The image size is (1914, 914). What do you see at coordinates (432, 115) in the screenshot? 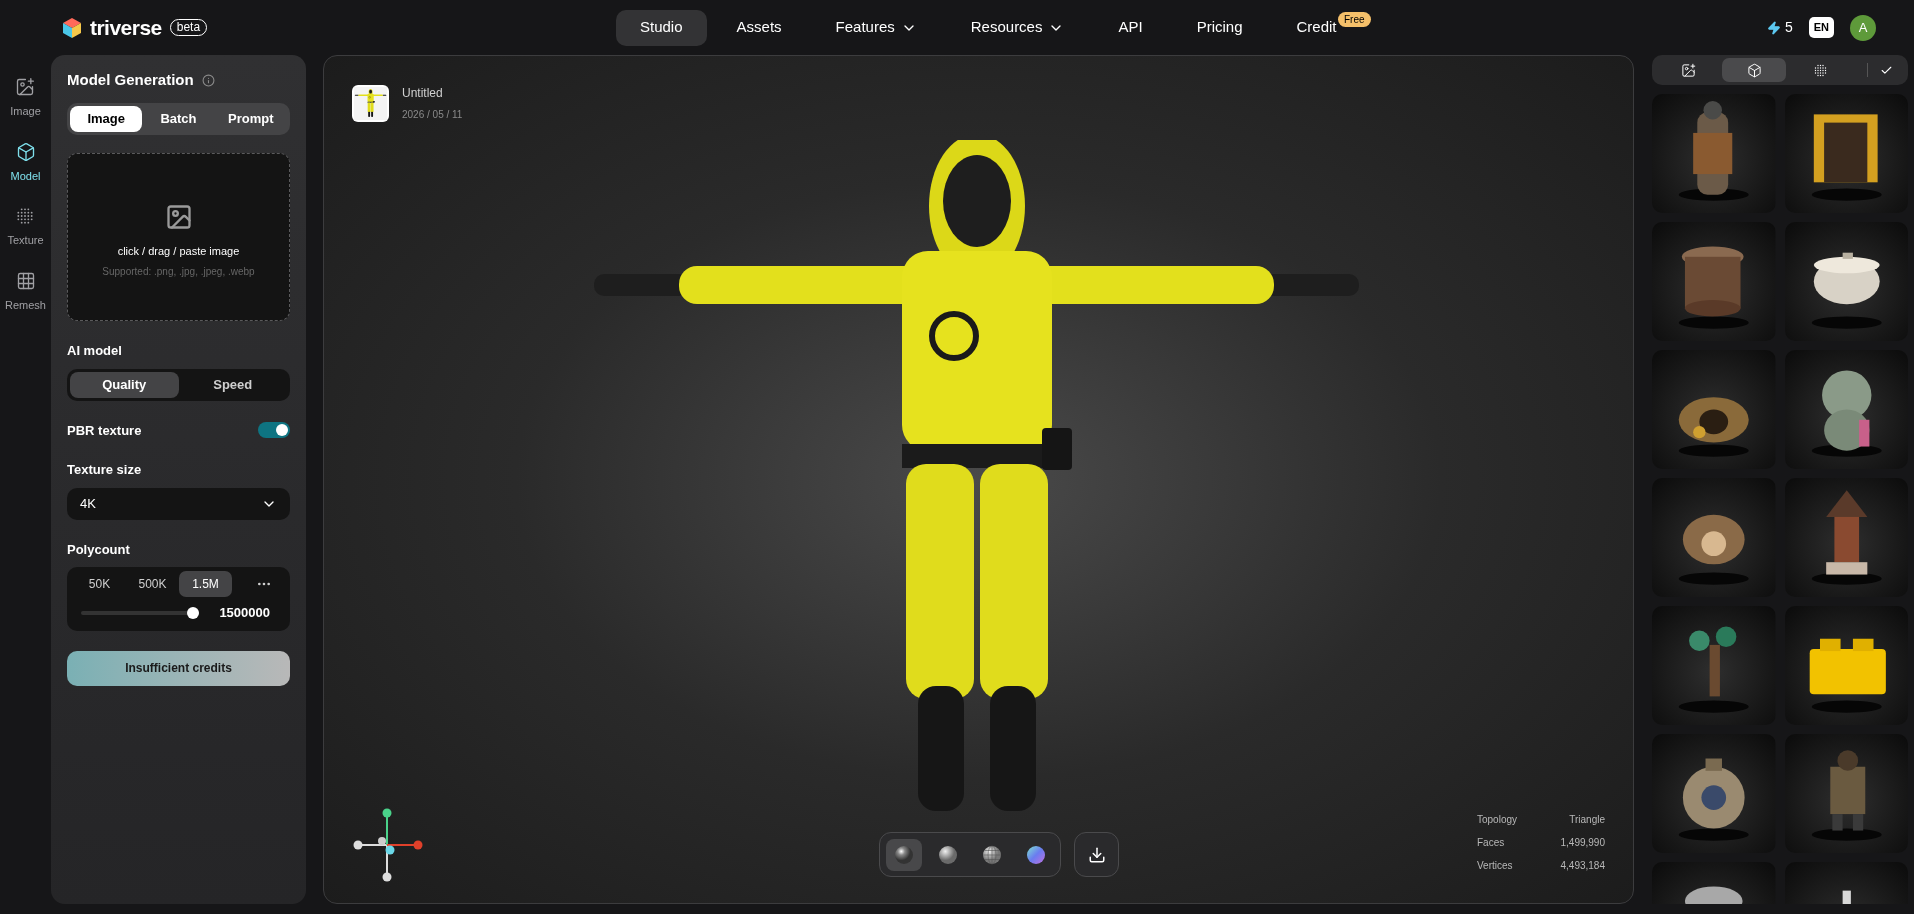
I see `asset-date: 2026 / 05 / 11` at bounding box center [432, 115].